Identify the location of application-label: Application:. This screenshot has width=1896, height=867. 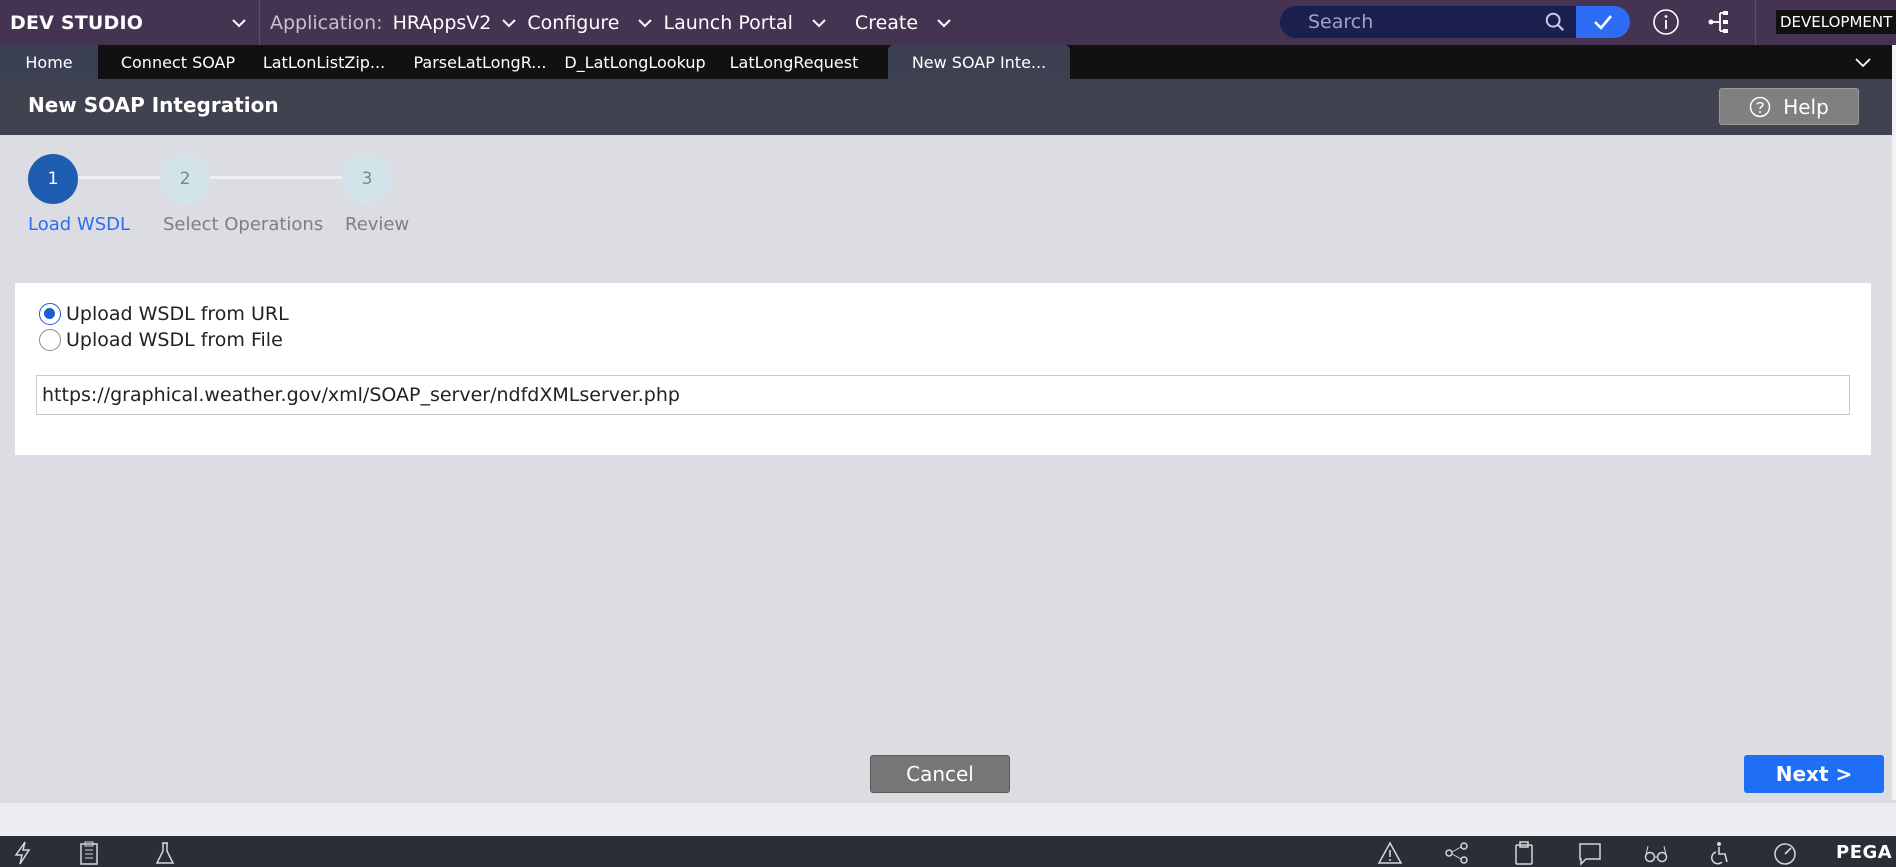
(326, 22).